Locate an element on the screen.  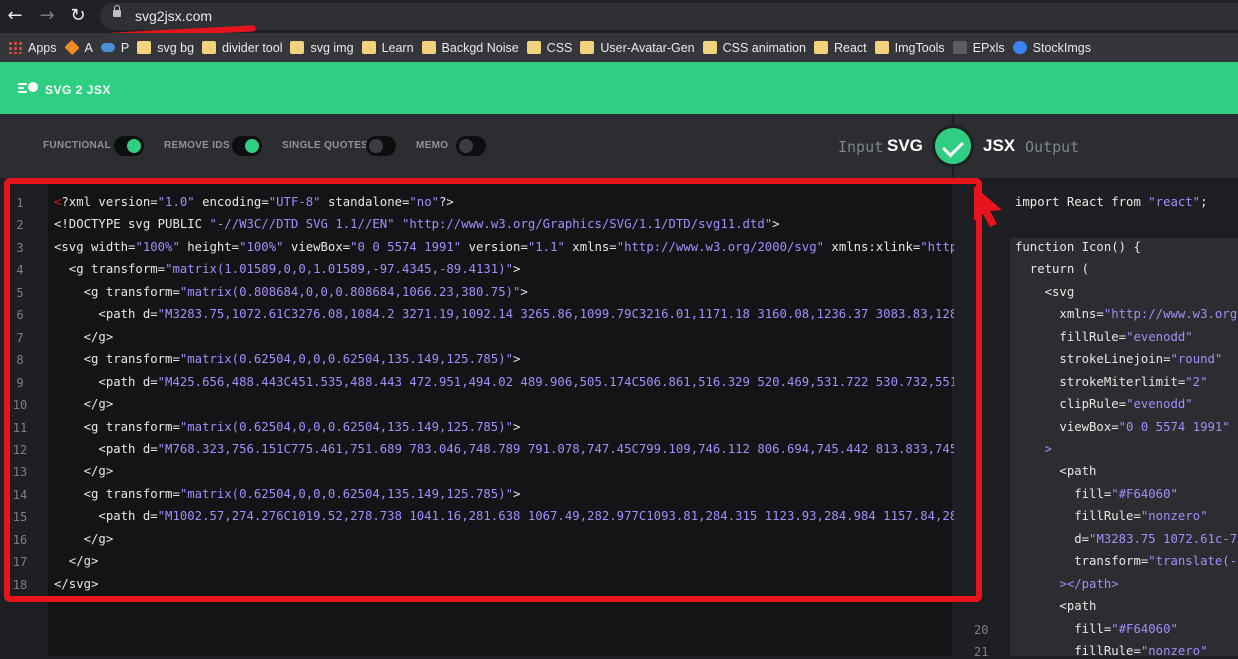
bookmark-stockimgs: StockImgs is located at coordinates (1051, 48).